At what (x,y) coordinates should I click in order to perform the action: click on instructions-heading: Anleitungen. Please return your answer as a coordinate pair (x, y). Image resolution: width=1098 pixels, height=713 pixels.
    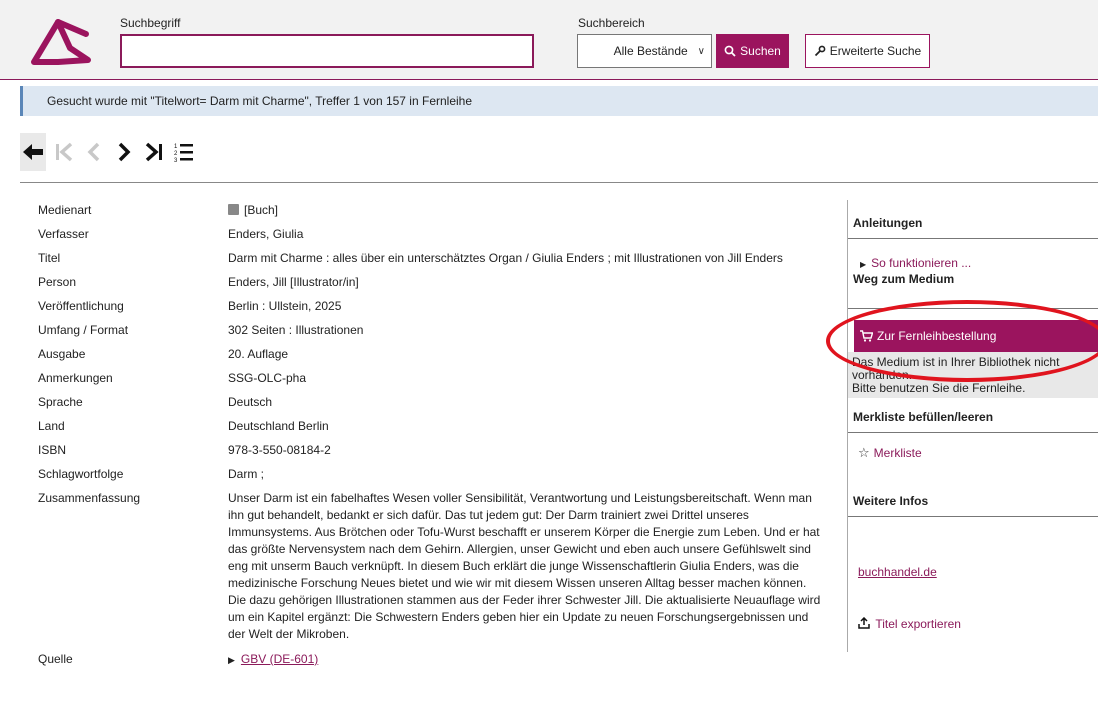
    Looking at the image, I should click on (888, 223).